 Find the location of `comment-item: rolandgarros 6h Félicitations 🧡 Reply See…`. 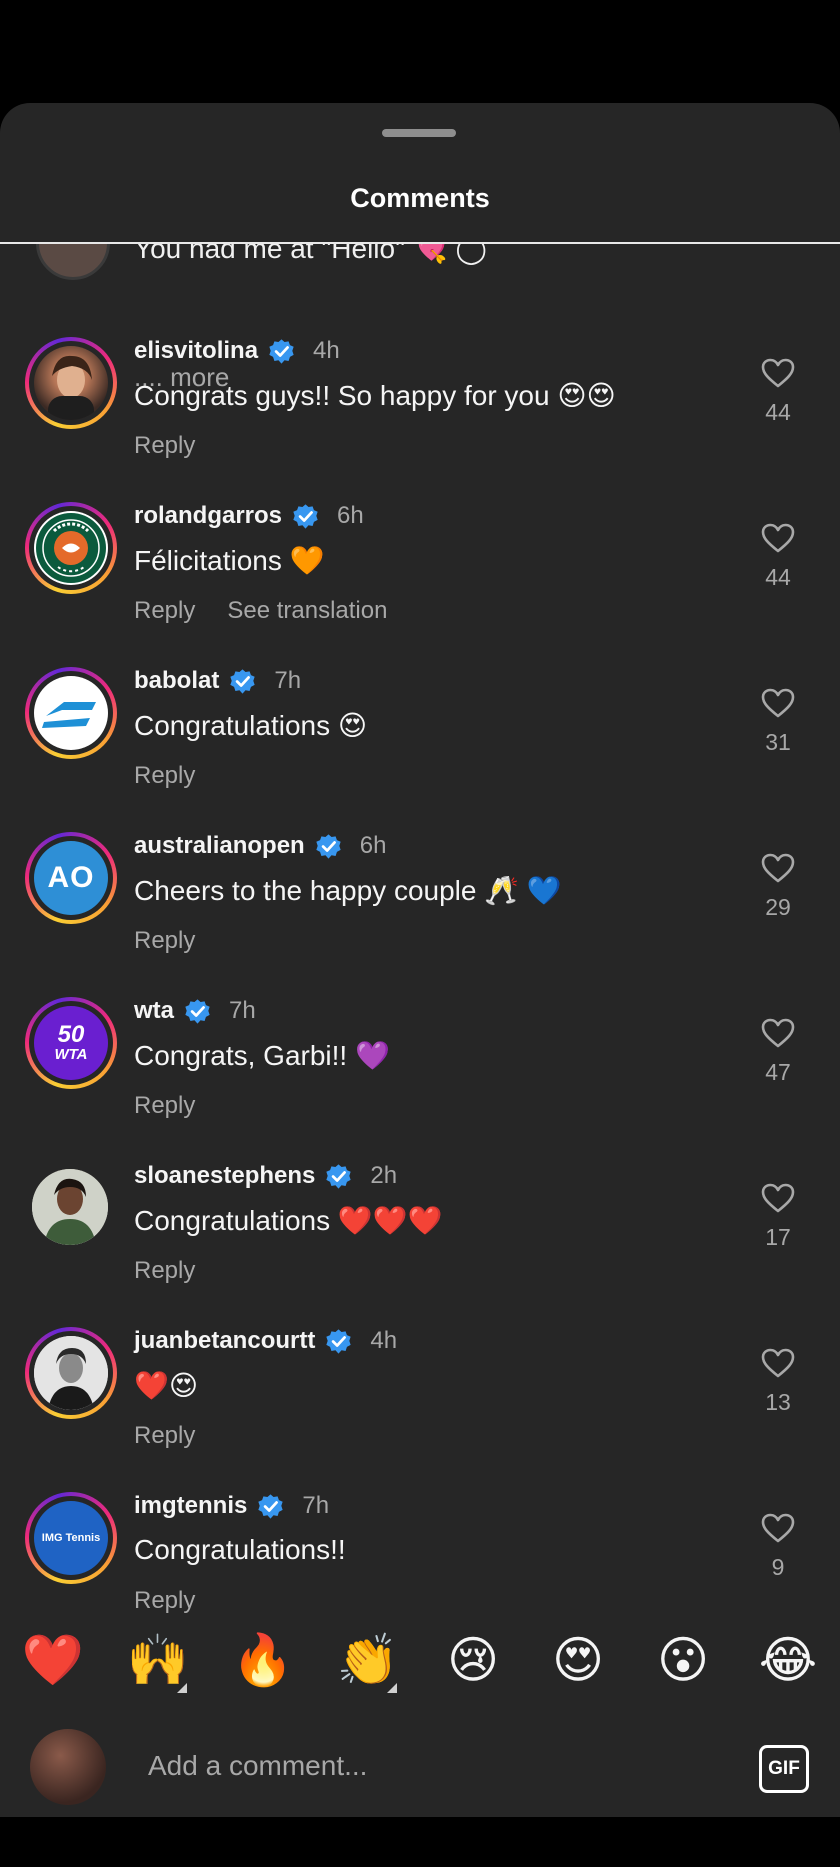

comment-item: rolandgarros 6h Félicitations 🧡 Reply See… is located at coordinates (420, 574).